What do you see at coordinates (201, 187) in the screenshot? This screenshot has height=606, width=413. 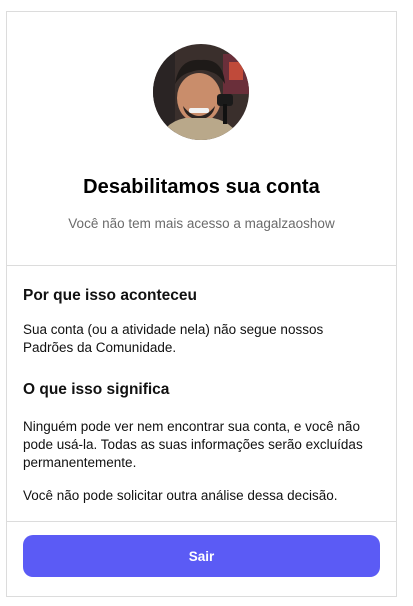 I see `page-title: Desabilitamos sua conta` at bounding box center [201, 187].